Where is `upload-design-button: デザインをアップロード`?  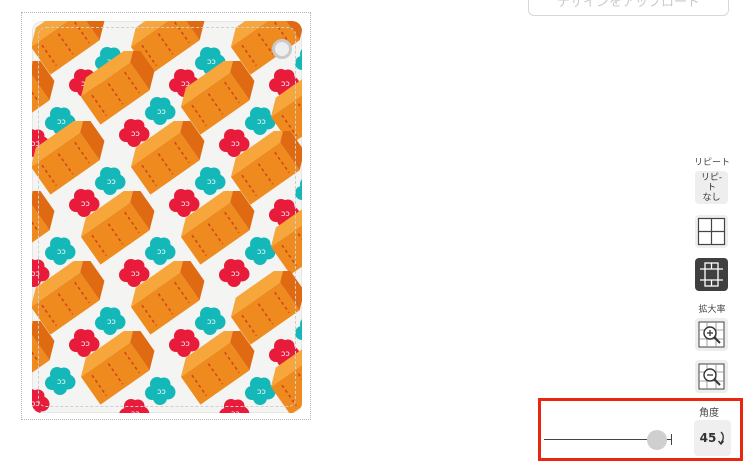
upload-design-button: デザインをアップロード is located at coordinates (628, 8).